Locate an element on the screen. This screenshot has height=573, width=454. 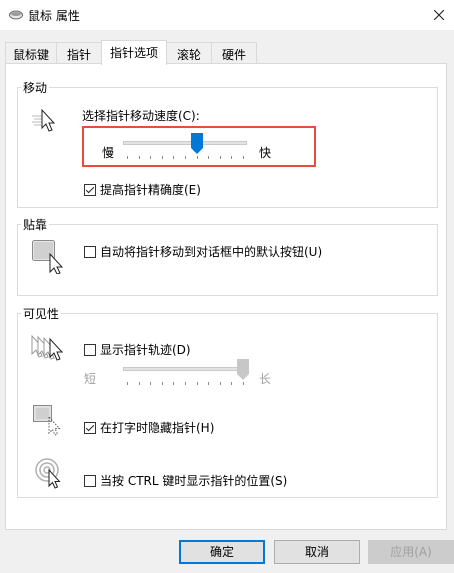
snap-group-label: 贴靠 is located at coordinates (35, 224).